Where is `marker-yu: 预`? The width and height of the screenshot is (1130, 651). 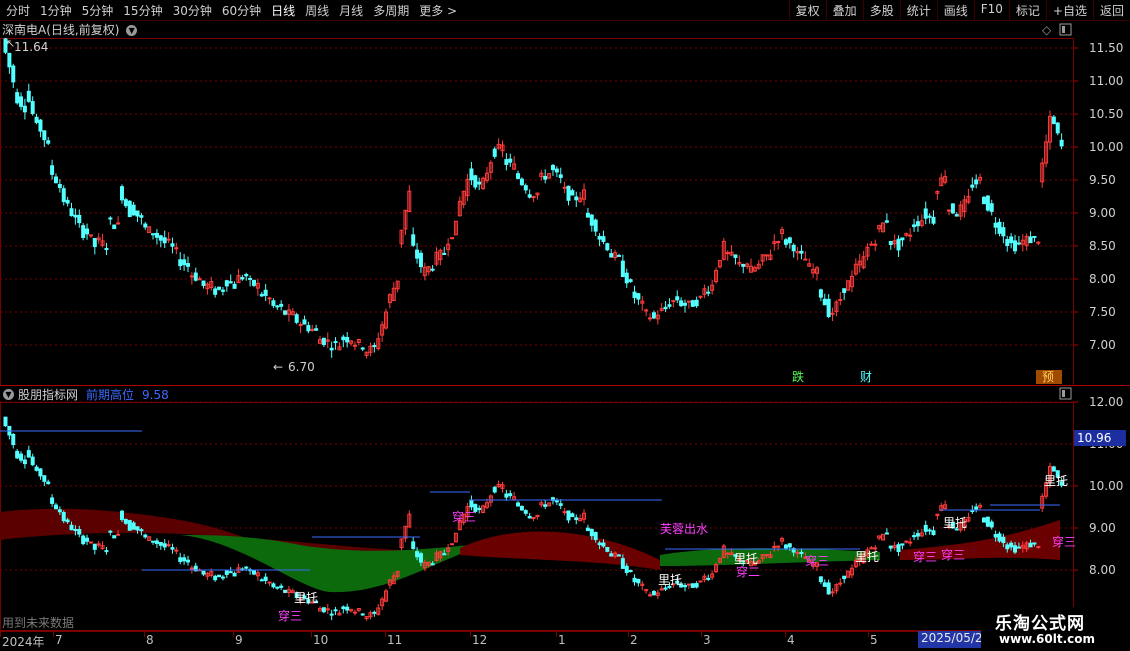
marker-yu: 预 is located at coordinates (1048, 377).